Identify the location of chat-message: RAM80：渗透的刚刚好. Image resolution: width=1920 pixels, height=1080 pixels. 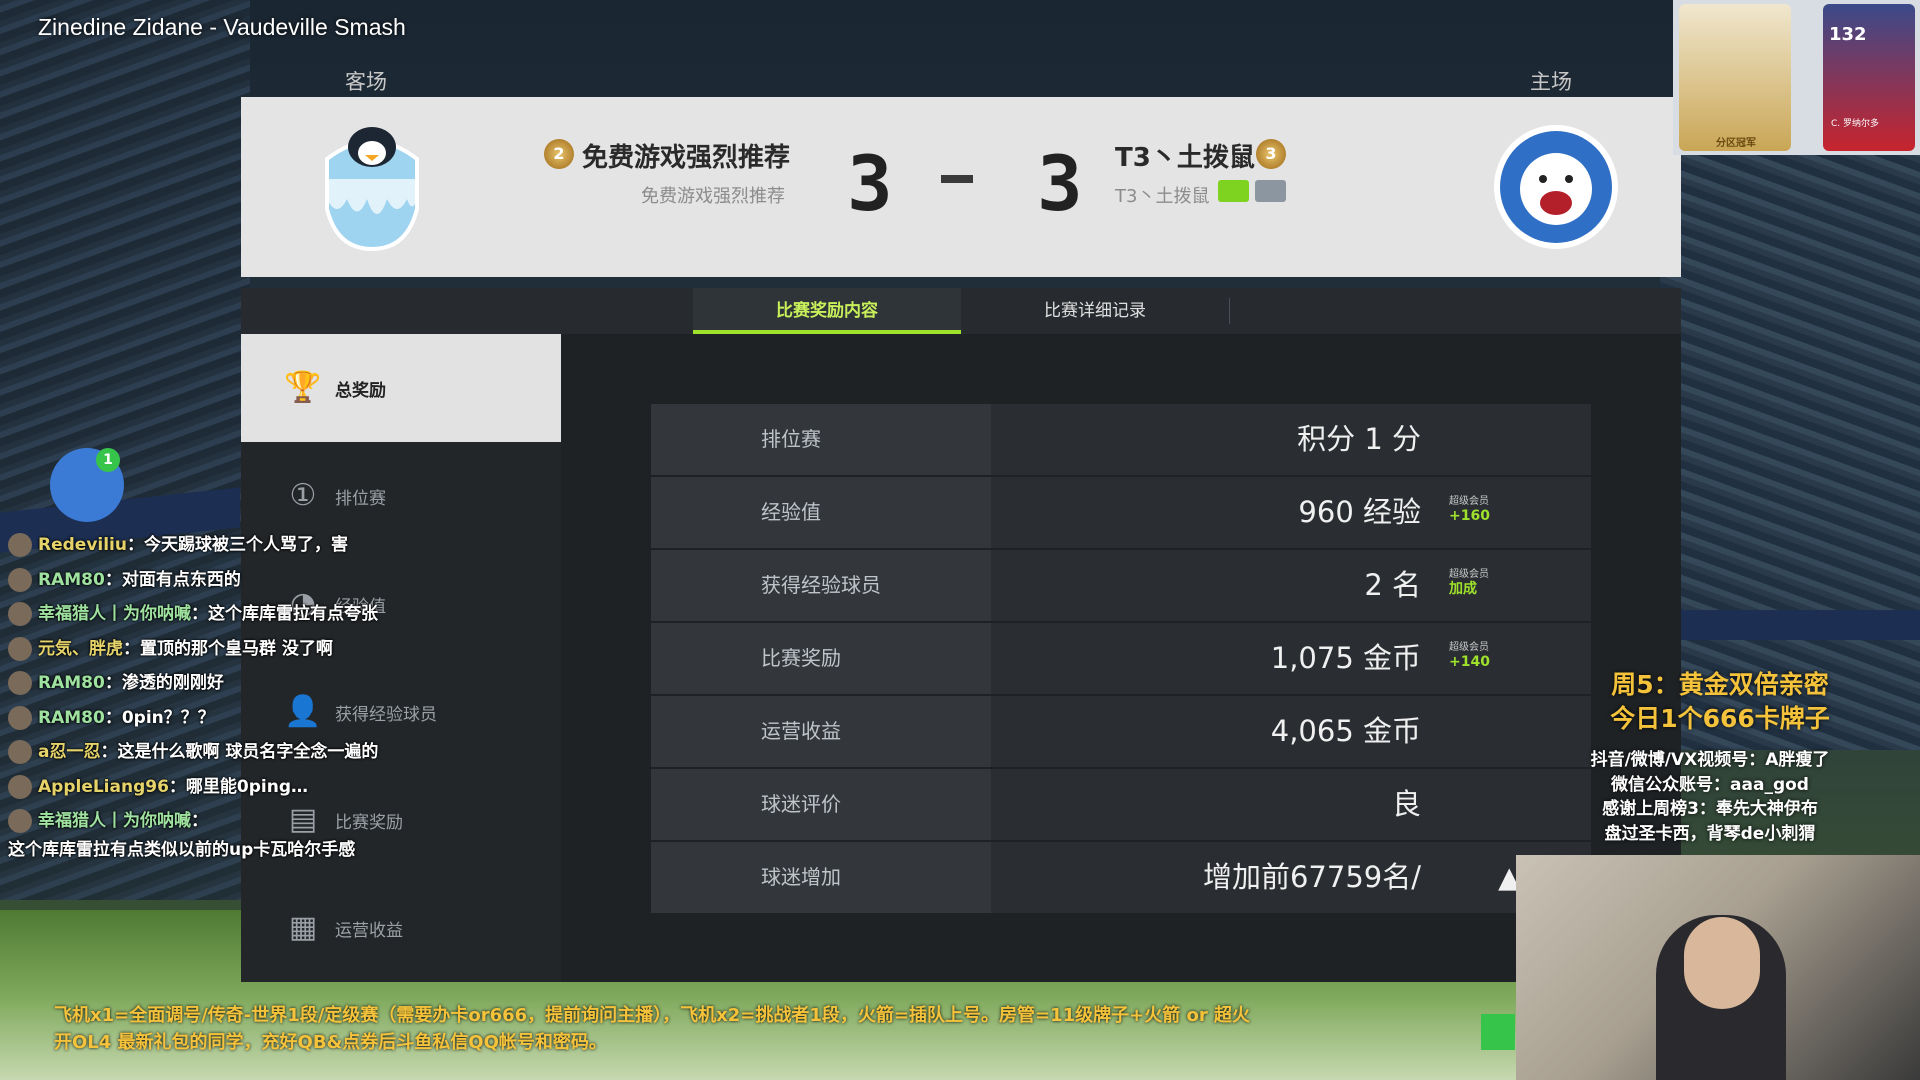
(243, 683).